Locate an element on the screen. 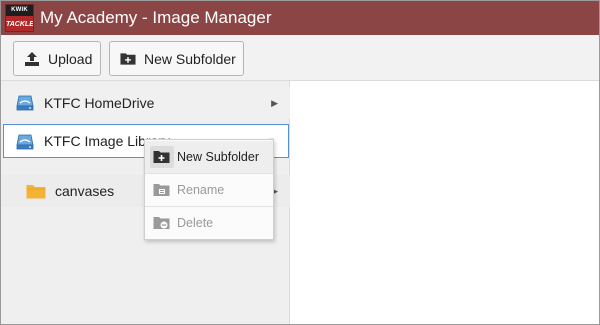  new-subfolder-button: New Subfolder is located at coordinates (176, 58).